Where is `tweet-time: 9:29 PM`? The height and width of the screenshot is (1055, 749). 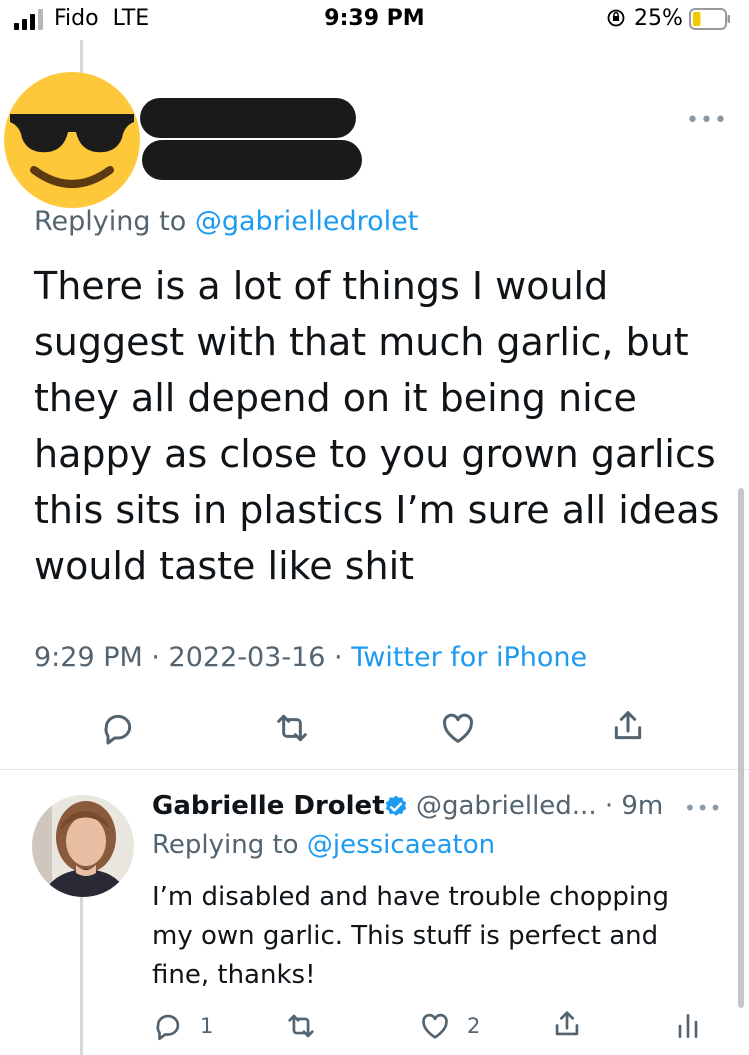 tweet-time: 9:29 PM is located at coordinates (88, 657).